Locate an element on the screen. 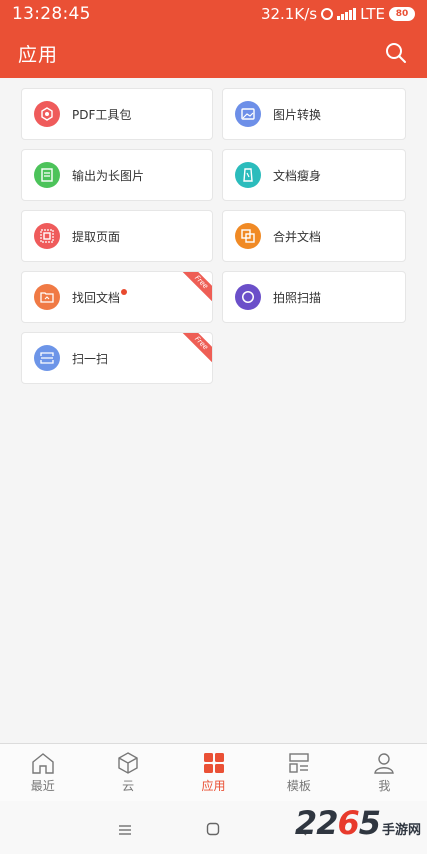  tool-card-recover: 找回文档 Free is located at coordinates (117, 297).